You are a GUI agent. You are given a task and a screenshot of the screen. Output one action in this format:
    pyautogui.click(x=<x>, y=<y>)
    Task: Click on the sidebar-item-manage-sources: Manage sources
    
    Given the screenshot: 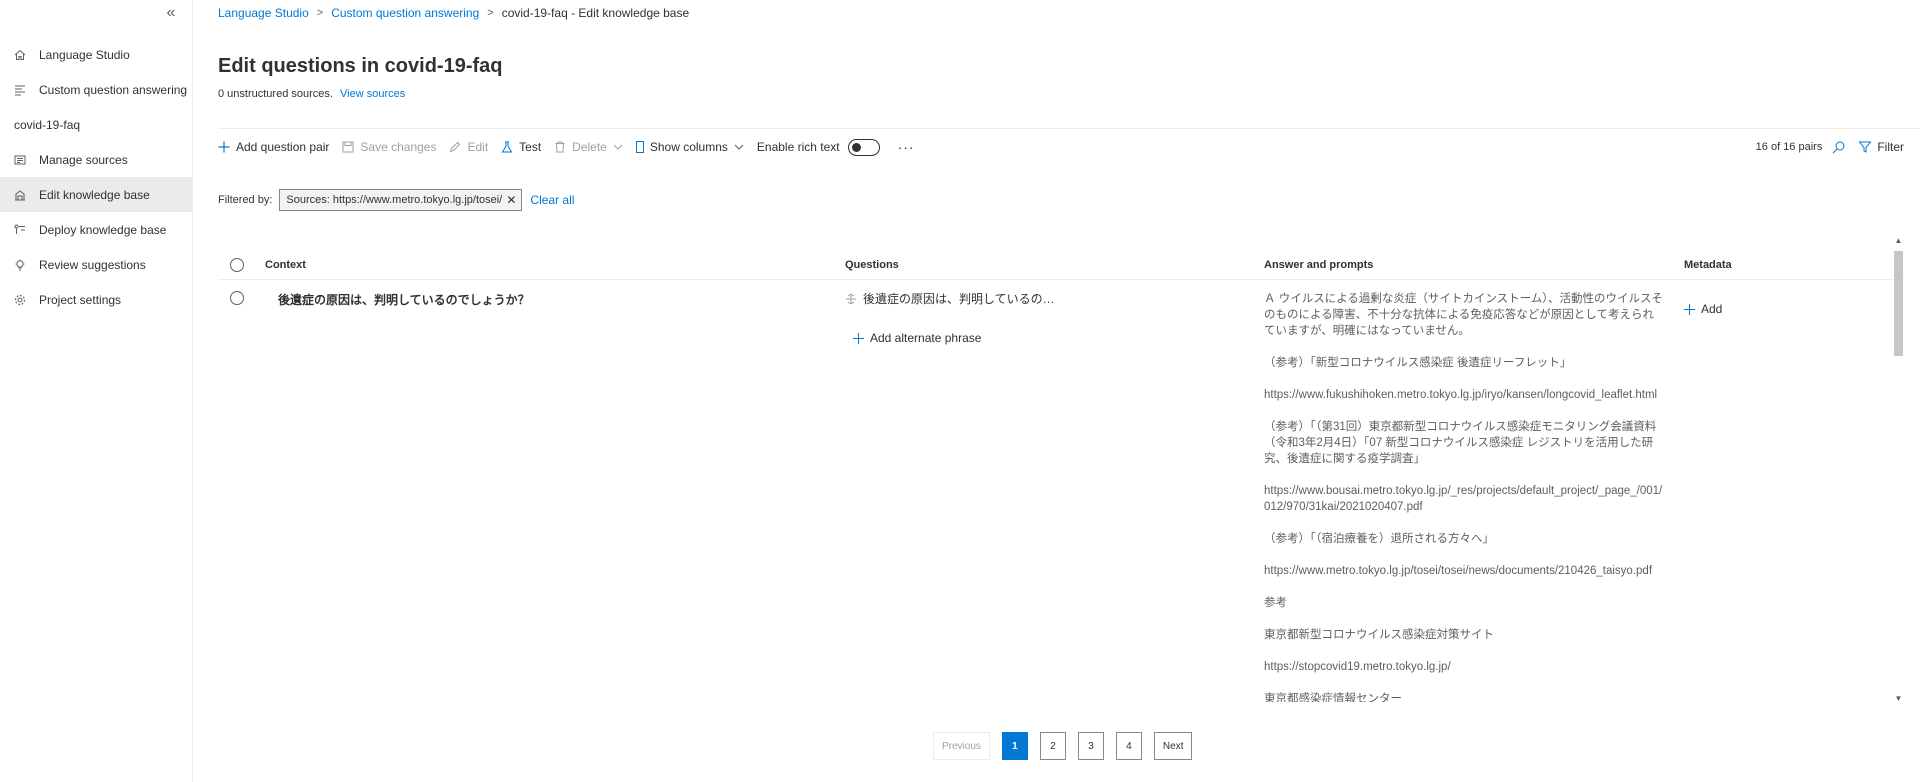 What is the action you would take?
    pyautogui.click(x=96, y=159)
    